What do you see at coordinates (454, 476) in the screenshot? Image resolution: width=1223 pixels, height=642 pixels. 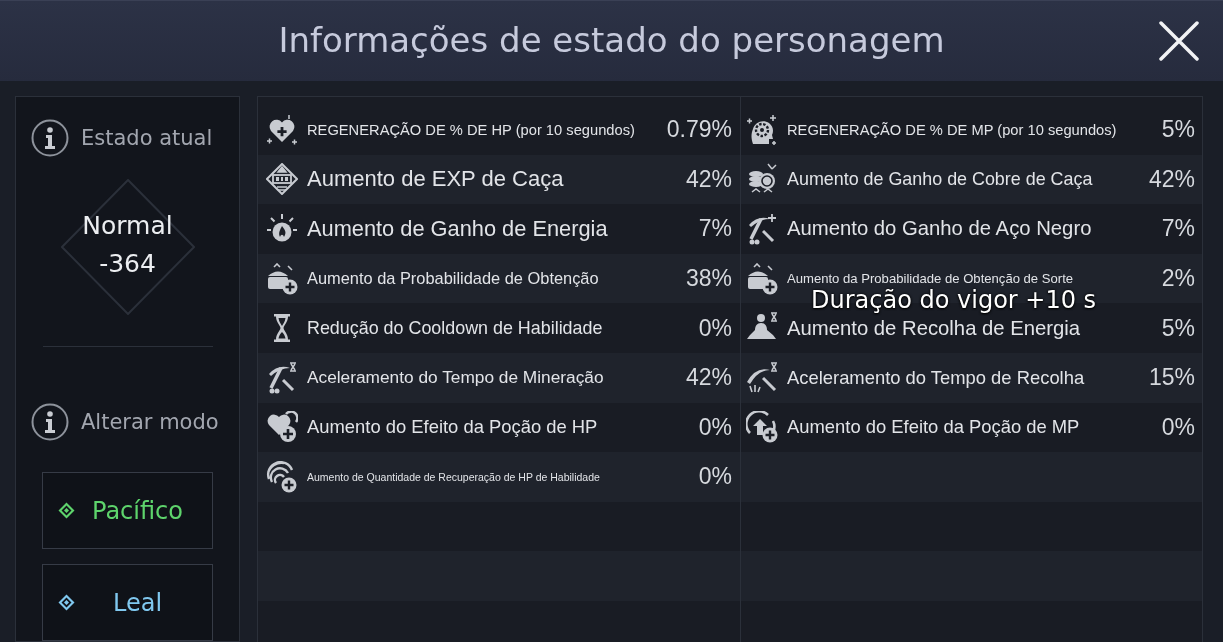 I see `stat-label: Aumento de Quantidade de Recuperação de HP de Habilidade` at bounding box center [454, 476].